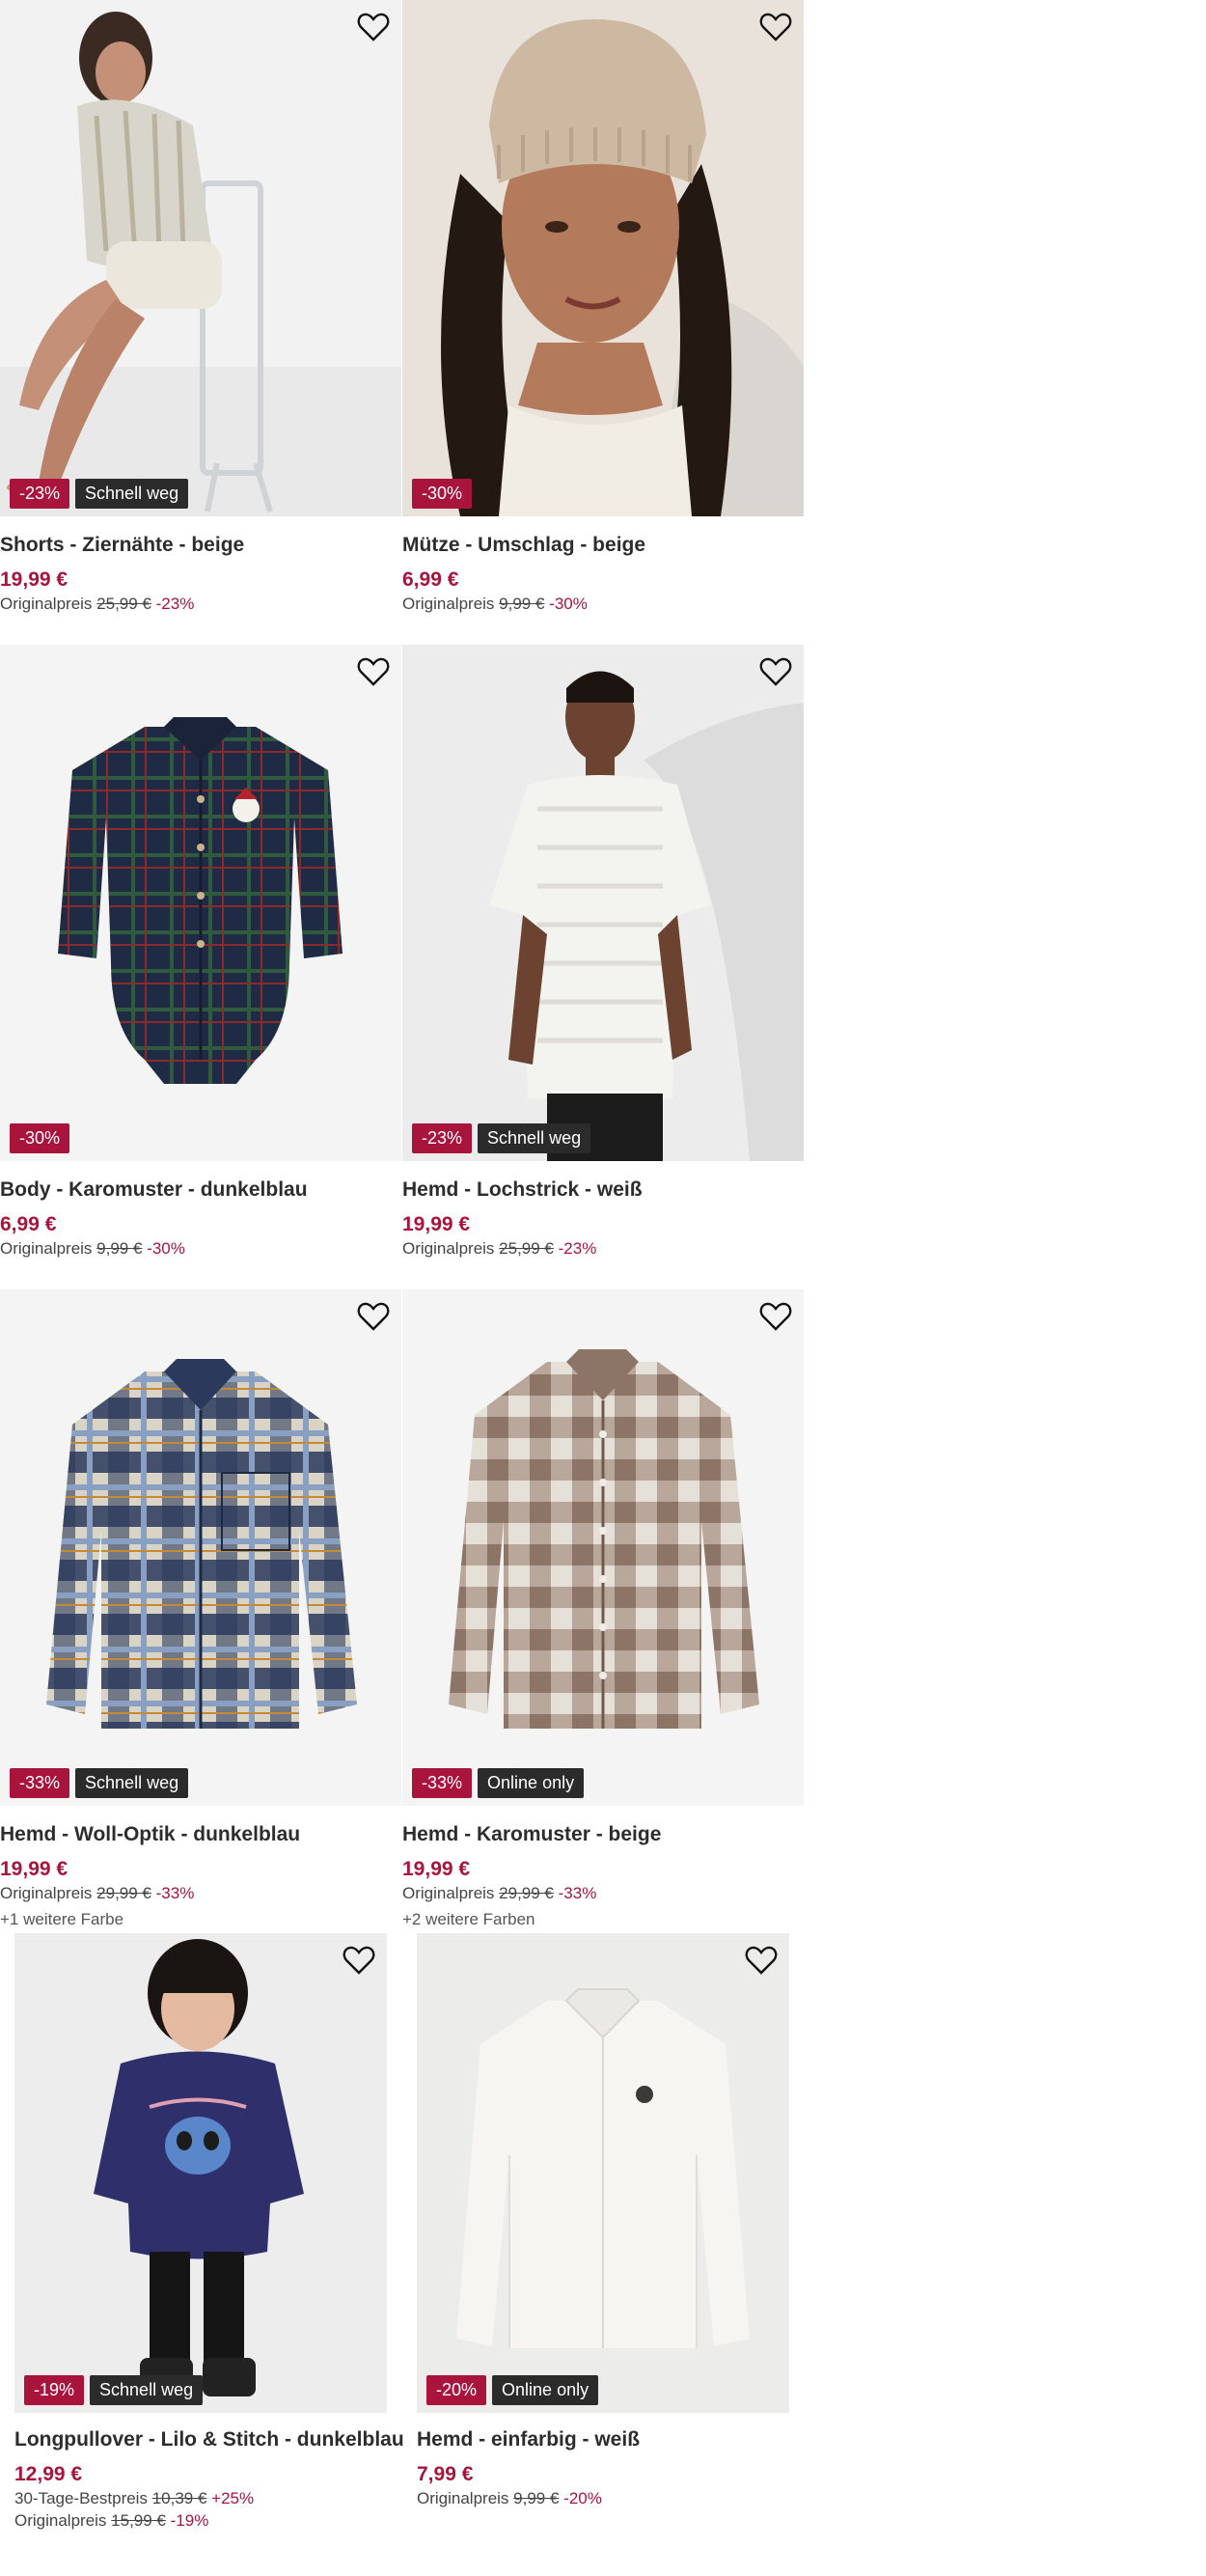  I want to click on plaid-bodysuit-icon, so click(201, 900).